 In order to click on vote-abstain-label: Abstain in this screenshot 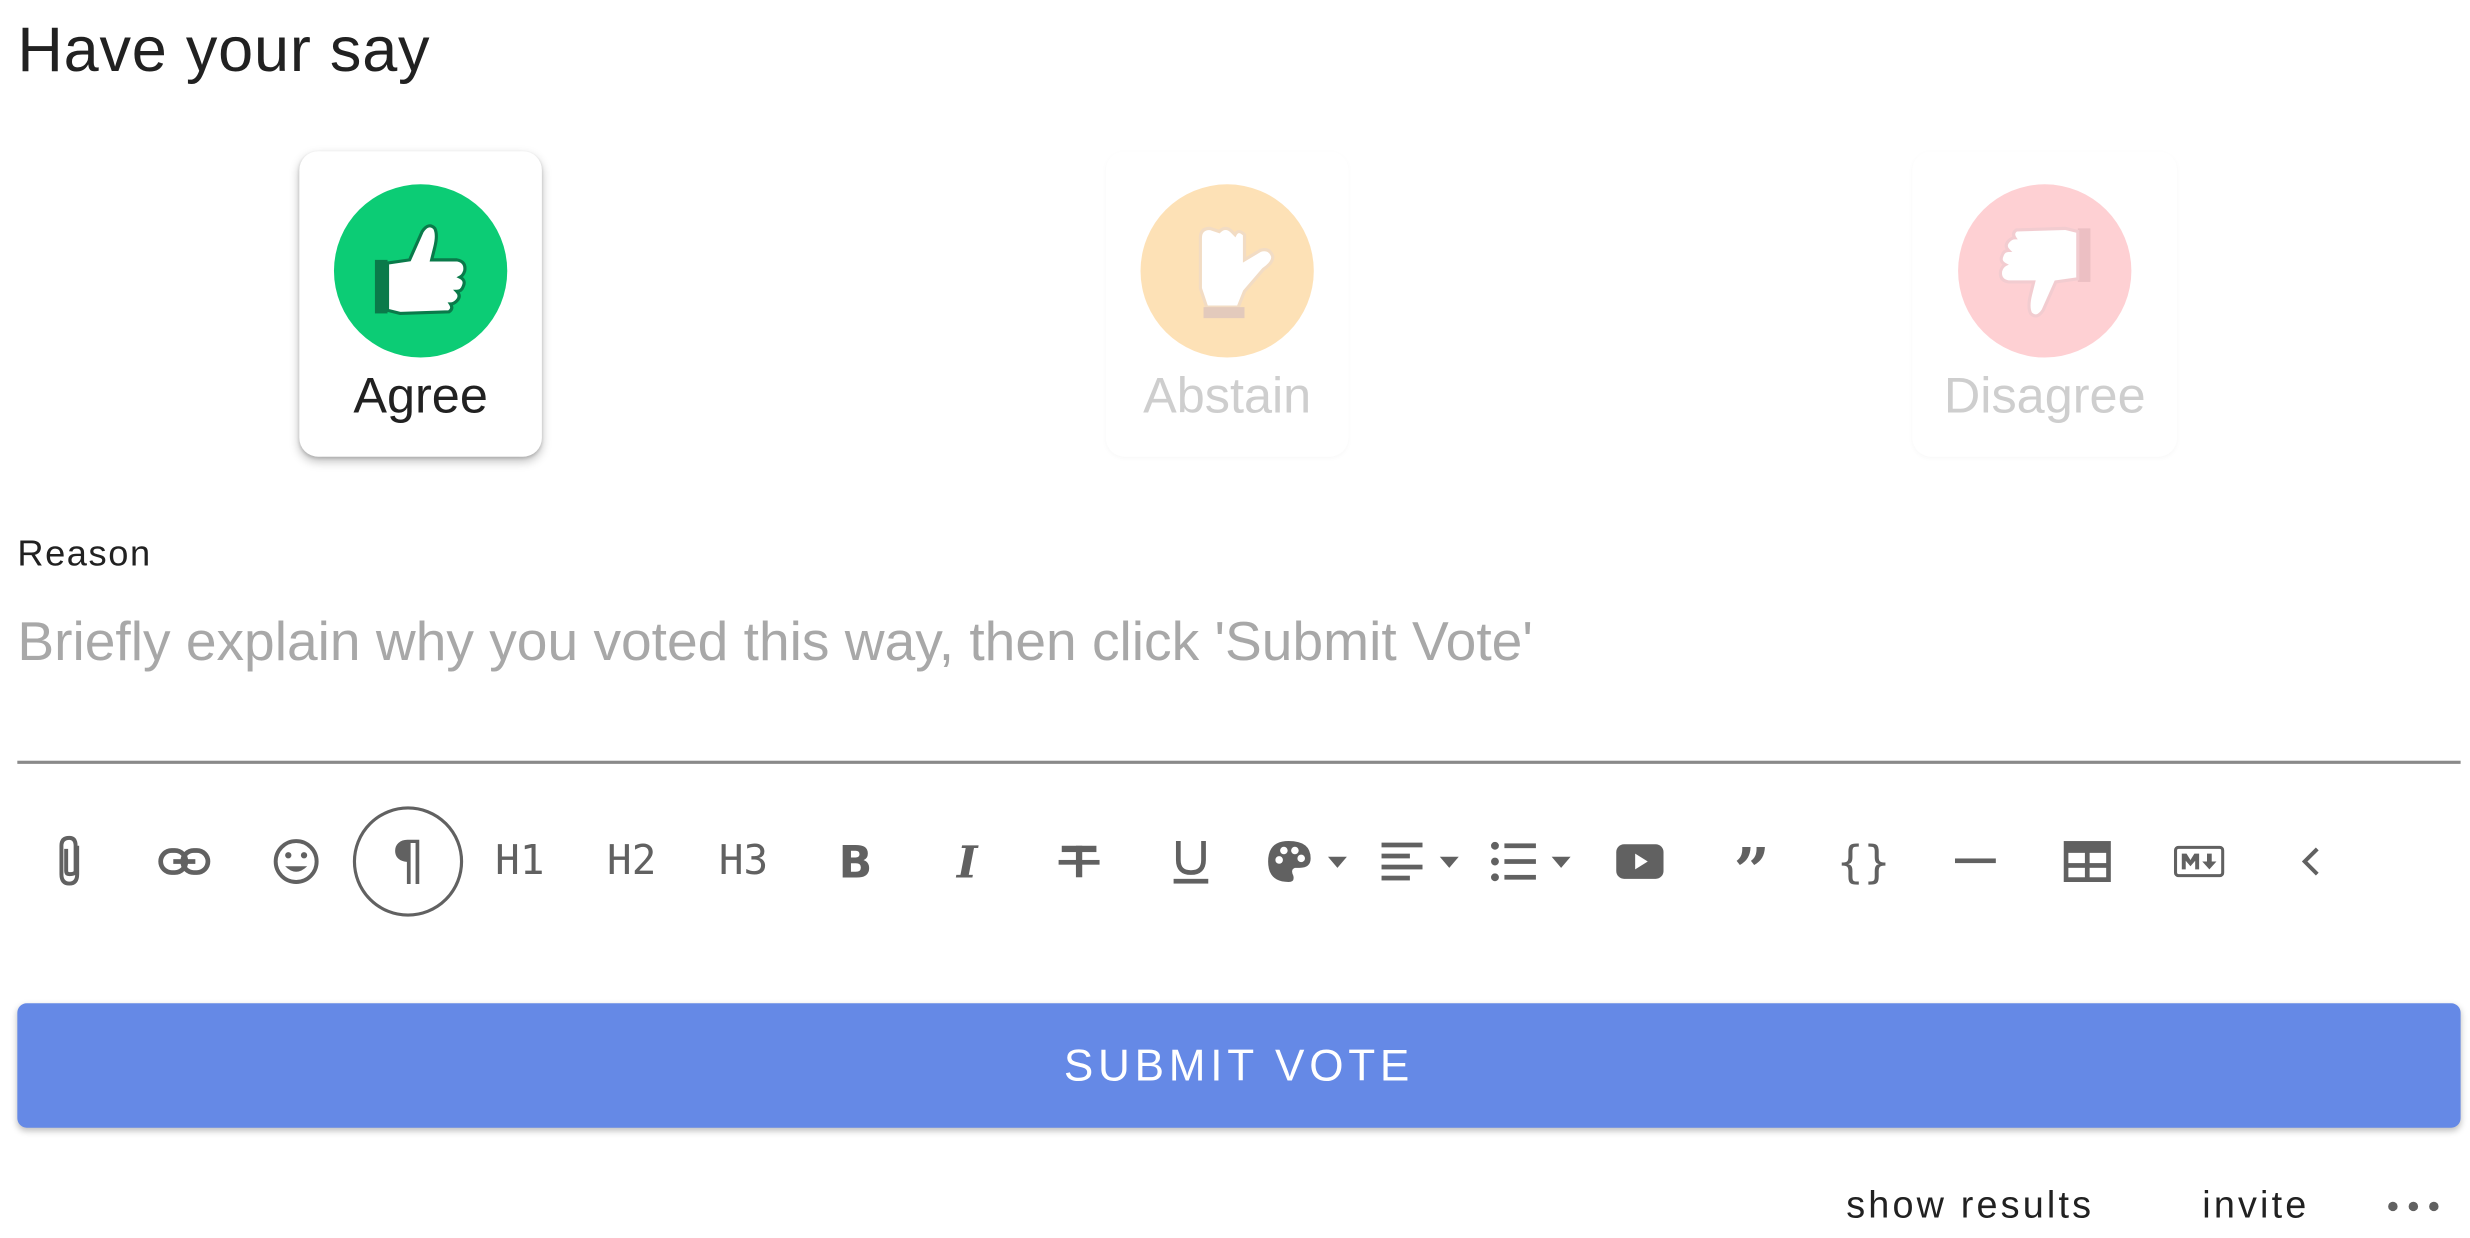, I will do `click(1227, 395)`.